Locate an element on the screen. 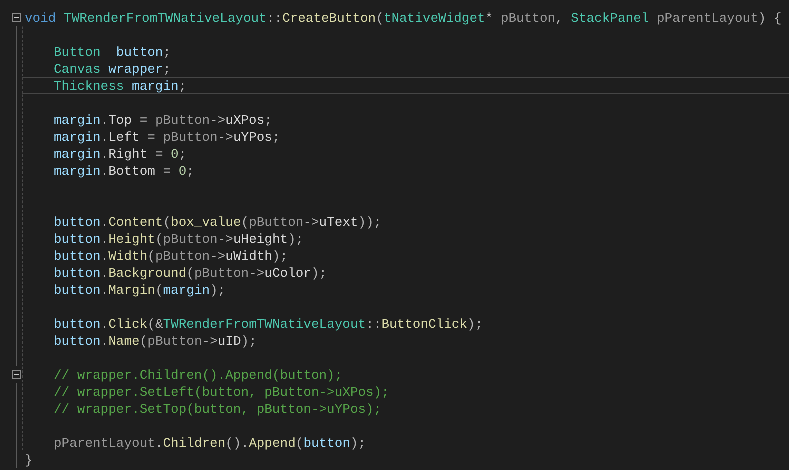  code-comment: // wrapper.Children().Append(button); is located at coordinates (198, 375).